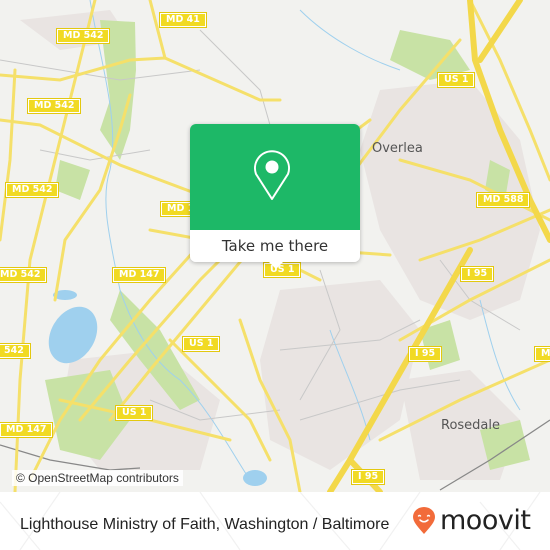 The width and height of the screenshot is (550, 550). Describe the element at coordinates (485, 520) in the screenshot. I see `moovit-wordmark: moovit` at that location.